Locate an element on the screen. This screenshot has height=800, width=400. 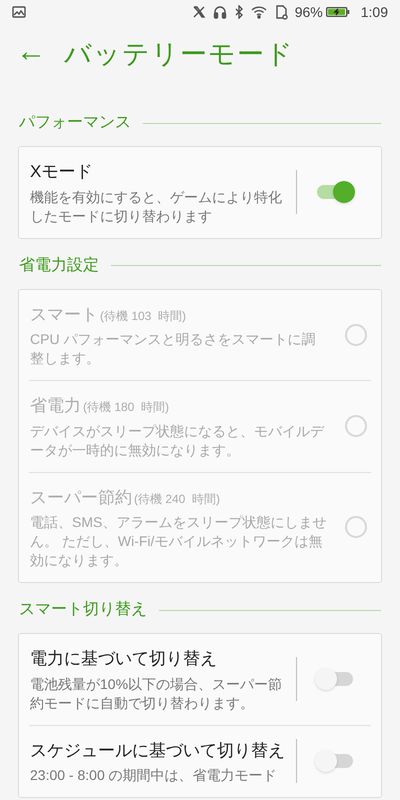
option-description: 23:00 - 8:00 の期間中は、省電力モード is located at coordinates (154, 775).